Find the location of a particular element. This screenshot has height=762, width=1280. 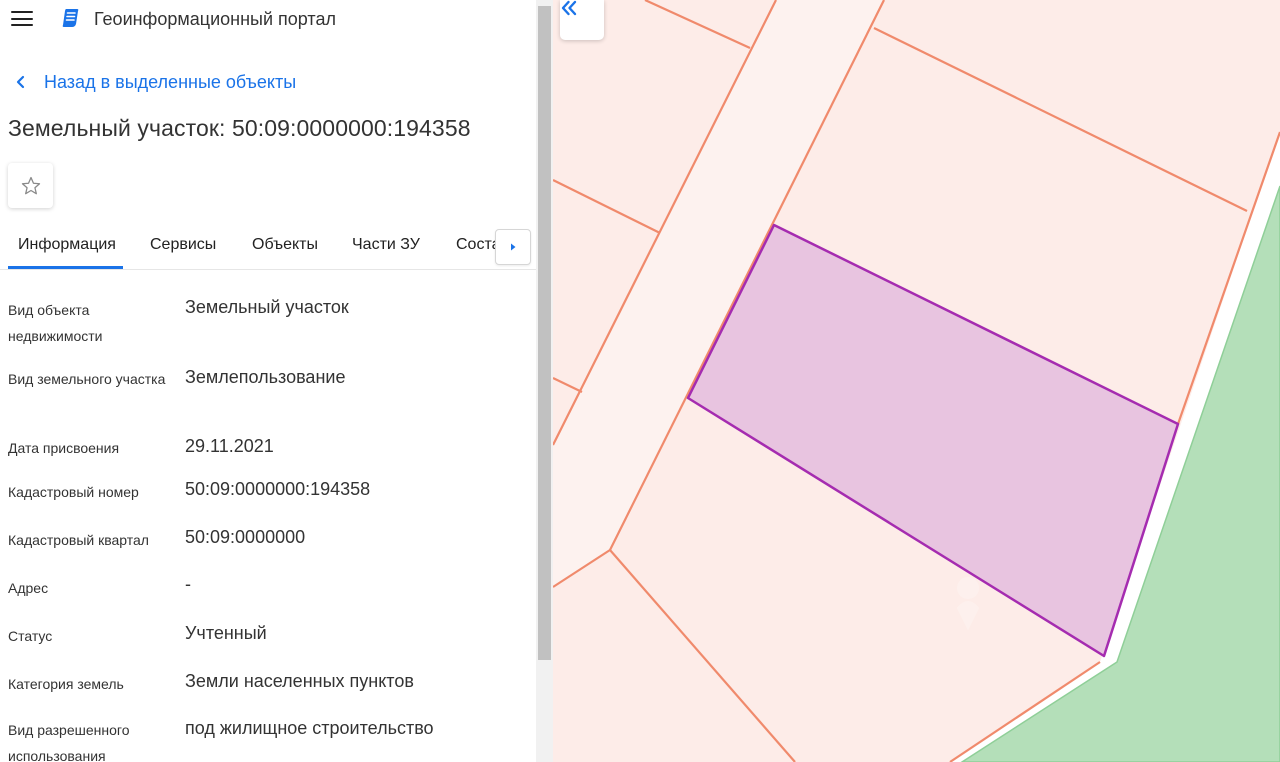

info-label: Адрес is located at coordinates (28, 588).